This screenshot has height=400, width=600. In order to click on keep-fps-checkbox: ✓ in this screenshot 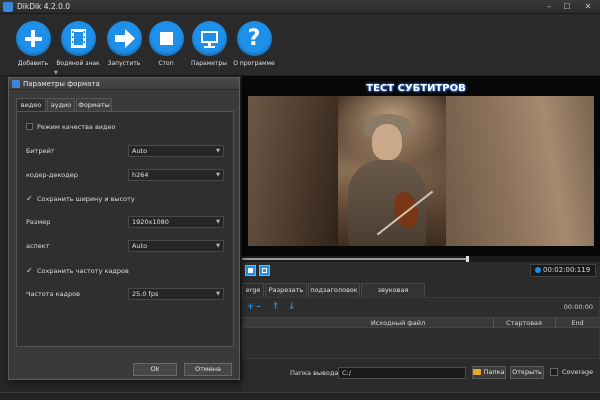, I will do `click(29, 271)`.